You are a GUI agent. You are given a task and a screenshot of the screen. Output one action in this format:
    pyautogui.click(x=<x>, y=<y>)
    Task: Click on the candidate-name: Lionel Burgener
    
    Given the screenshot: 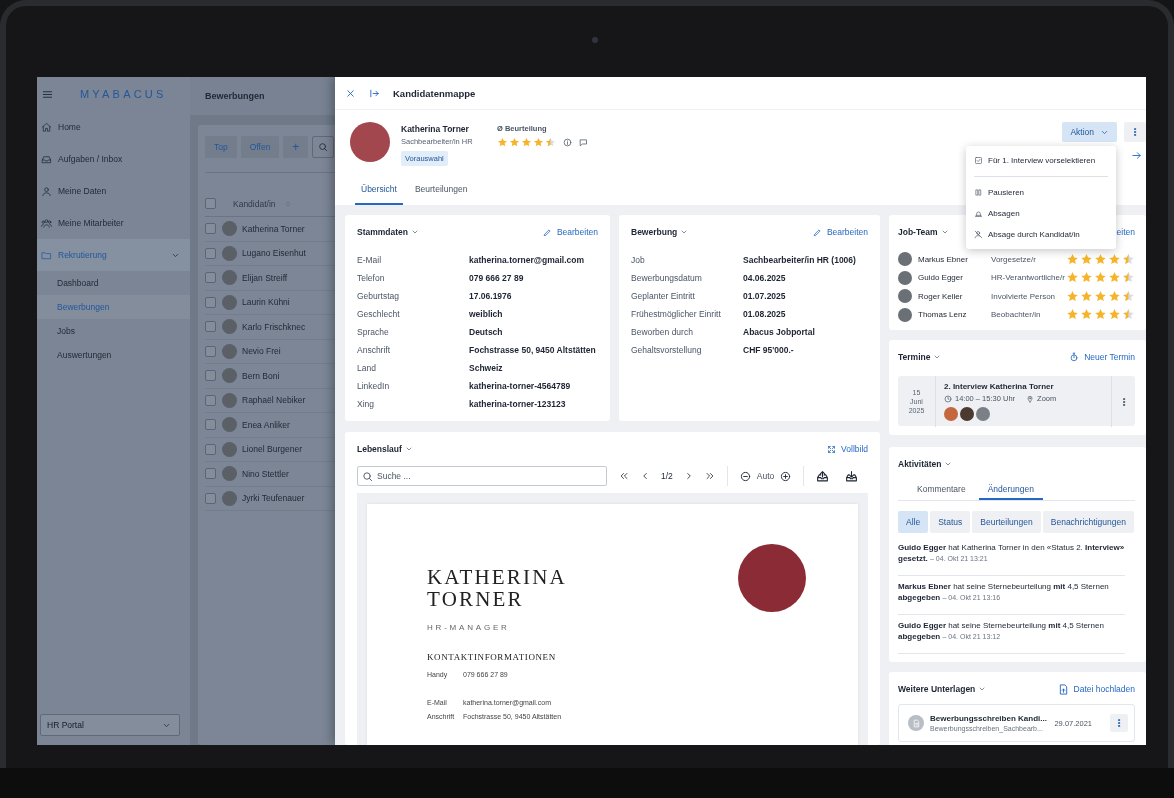 What is the action you would take?
    pyautogui.click(x=272, y=449)
    